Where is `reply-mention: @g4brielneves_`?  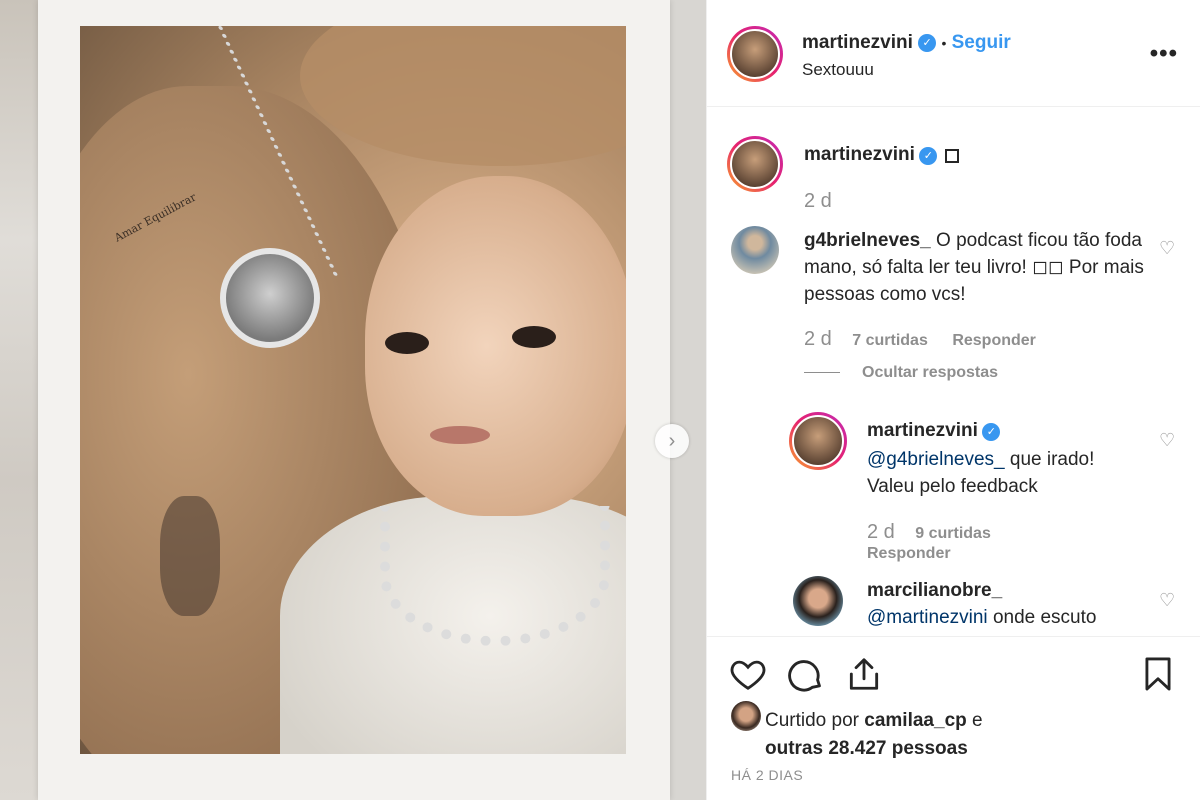
reply-mention: @g4brielneves_ is located at coordinates (936, 459).